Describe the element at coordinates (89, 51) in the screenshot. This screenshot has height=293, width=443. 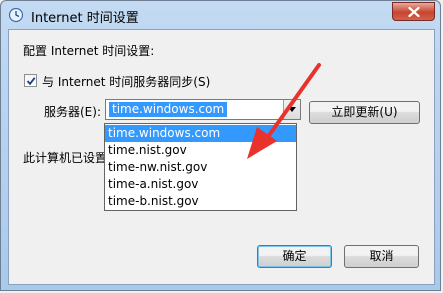
I see `section-heading: 配置 Internet 时间设置:` at that location.